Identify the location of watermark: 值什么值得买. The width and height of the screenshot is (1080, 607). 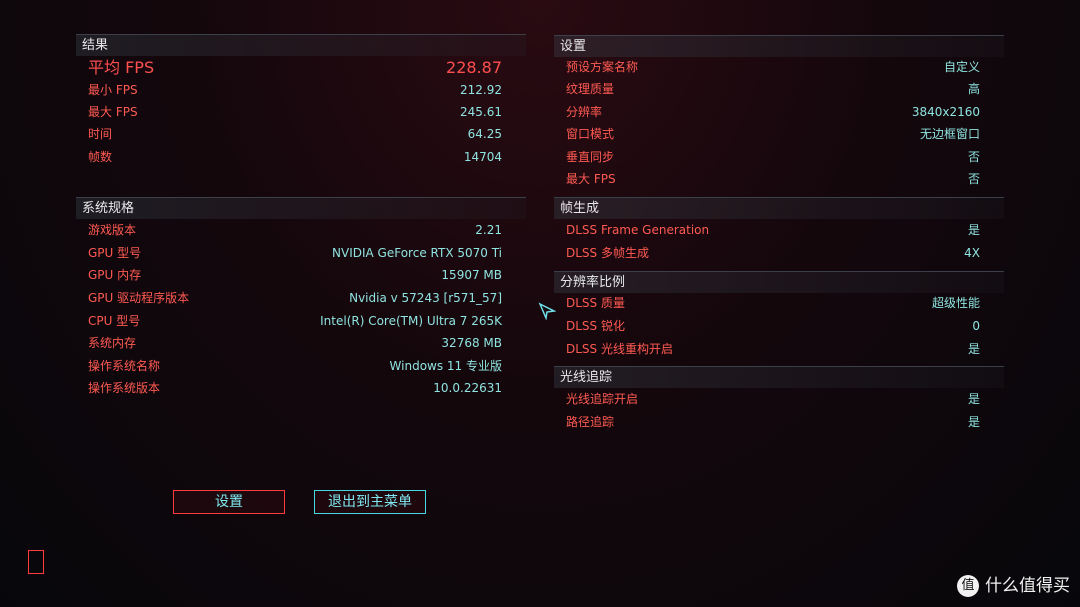
(1013, 584).